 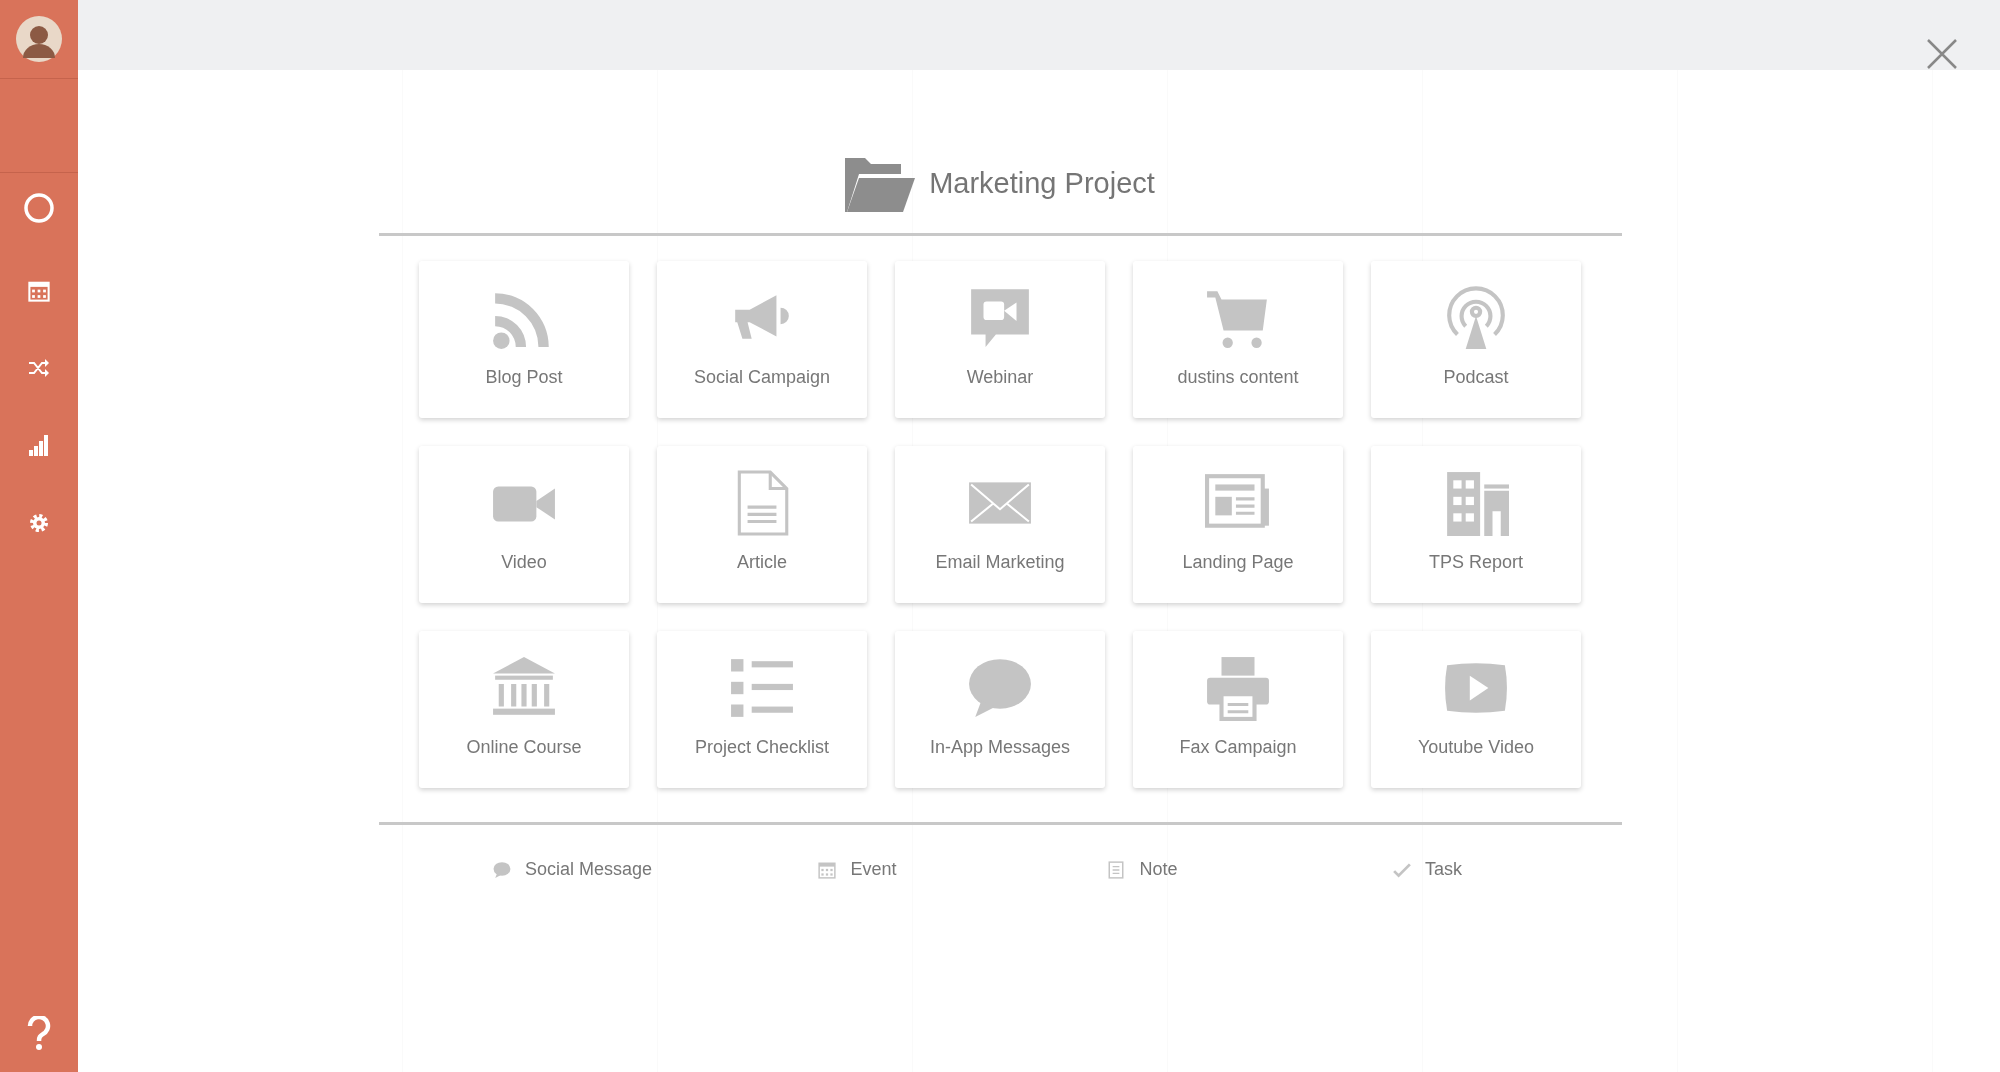 What do you see at coordinates (501, 869) in the screenshot?
I see `chat-bubble-icon` at bounding box center [501, 869].